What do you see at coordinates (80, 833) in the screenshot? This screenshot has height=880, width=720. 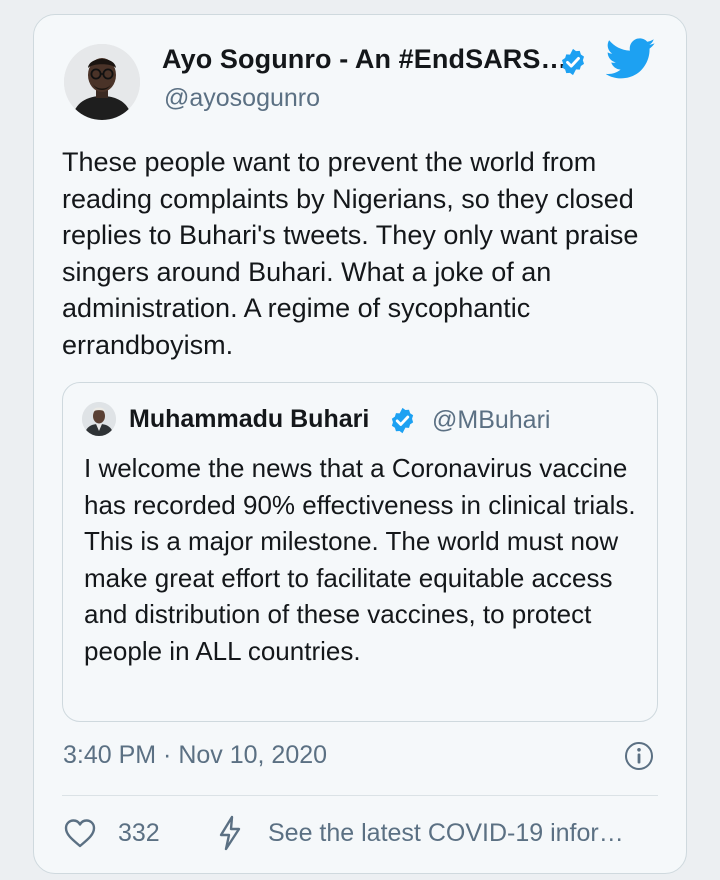 I see `heart-icon` at bounding box center [80, 833].